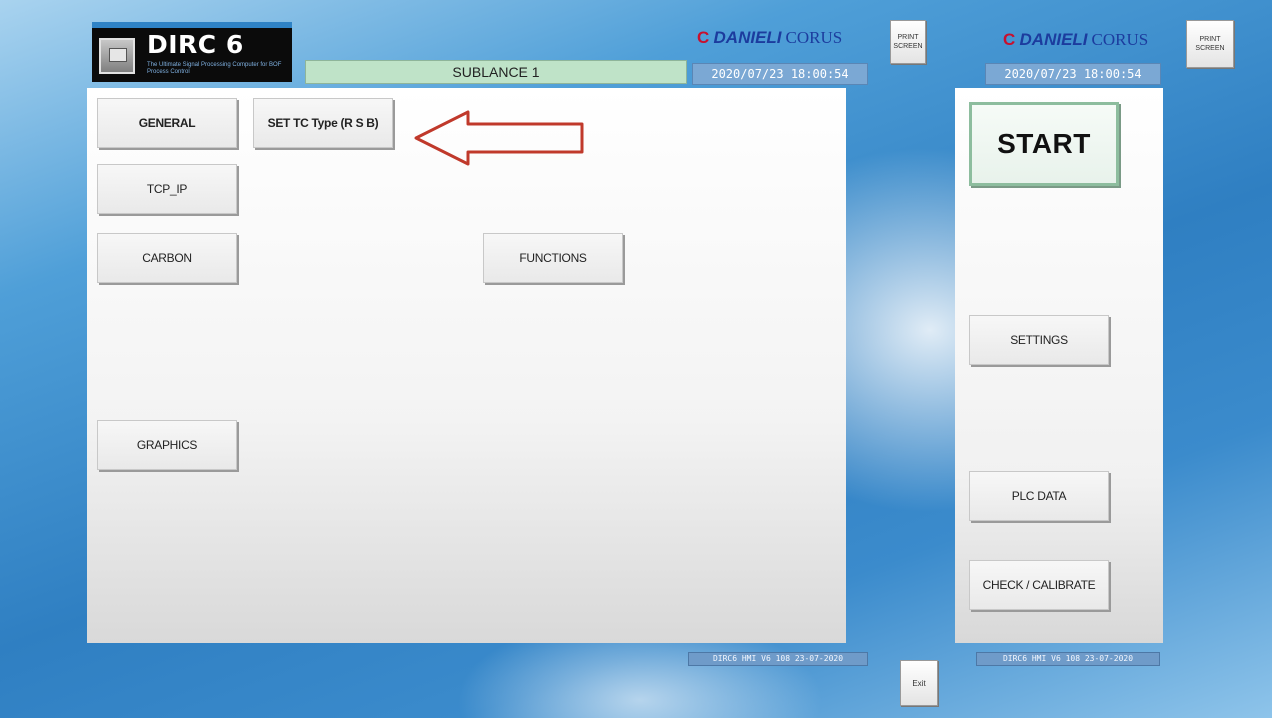 Image resolution: width=1272 pixels, height=718 pixels. Describe the element at coordinates (778, 659) in the screenshot. I see `version-label-left: DIRC6 HMI V6 108 23-07-2020` at that location.